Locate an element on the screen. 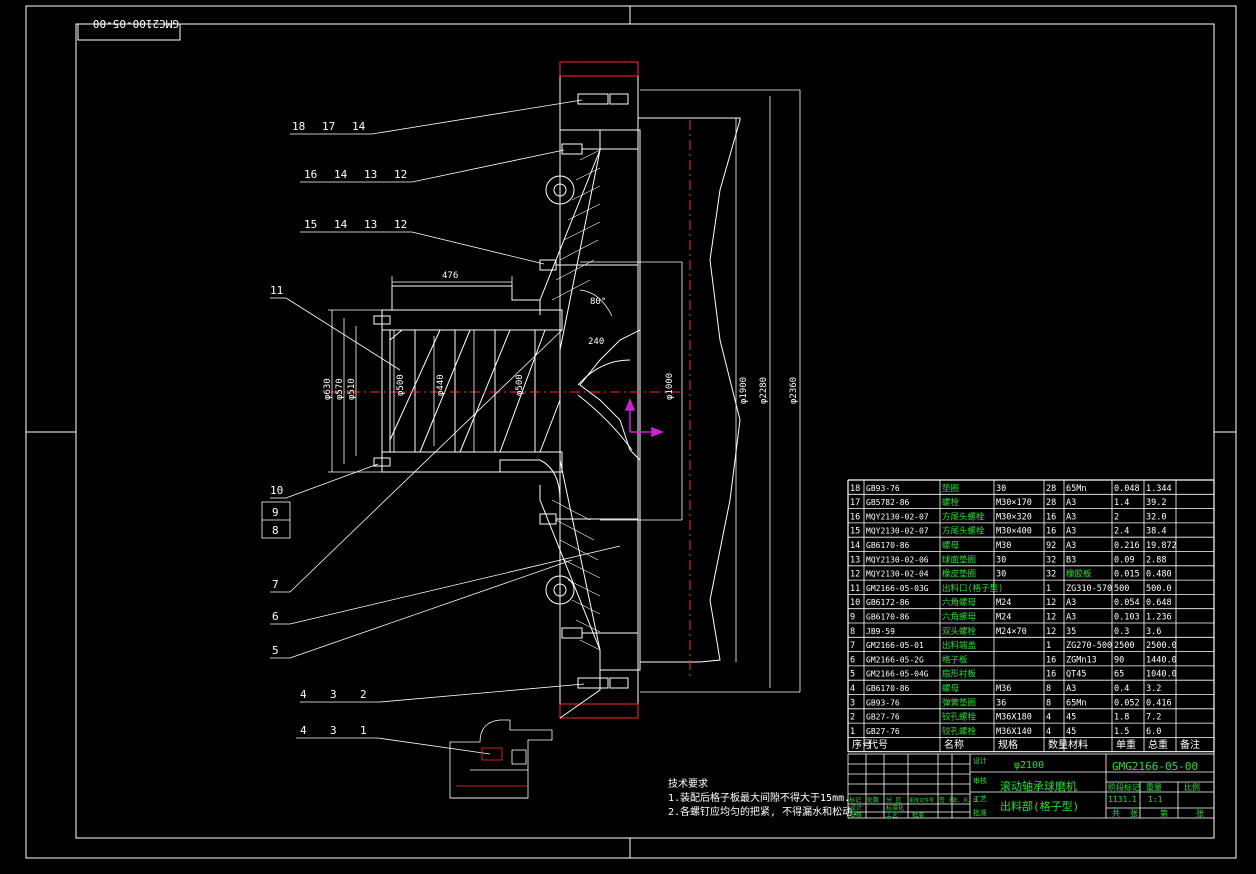  dim-d2280: φ2280 is located at coordinates (764, 390).